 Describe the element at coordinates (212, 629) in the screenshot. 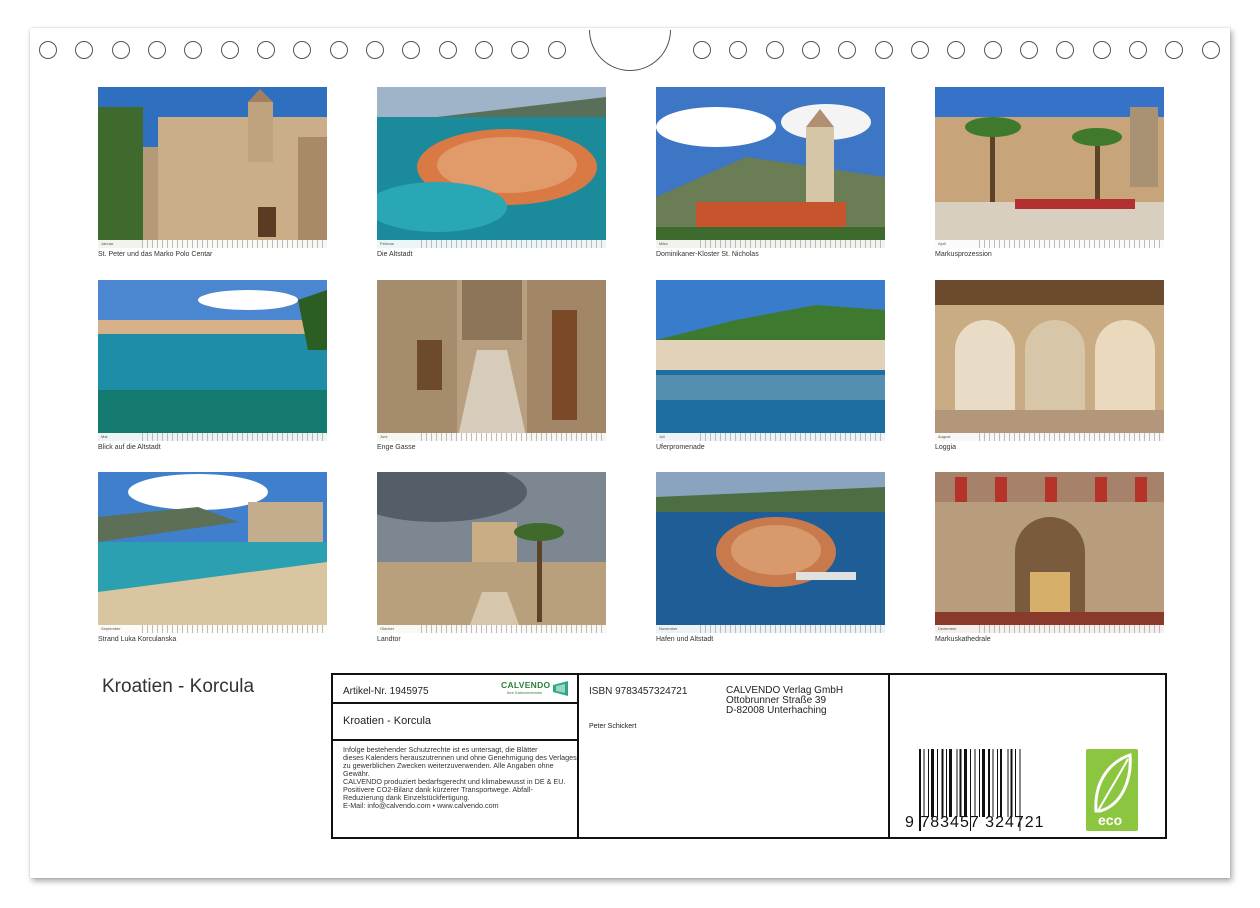

I see `month-date-strip: September` at that location.